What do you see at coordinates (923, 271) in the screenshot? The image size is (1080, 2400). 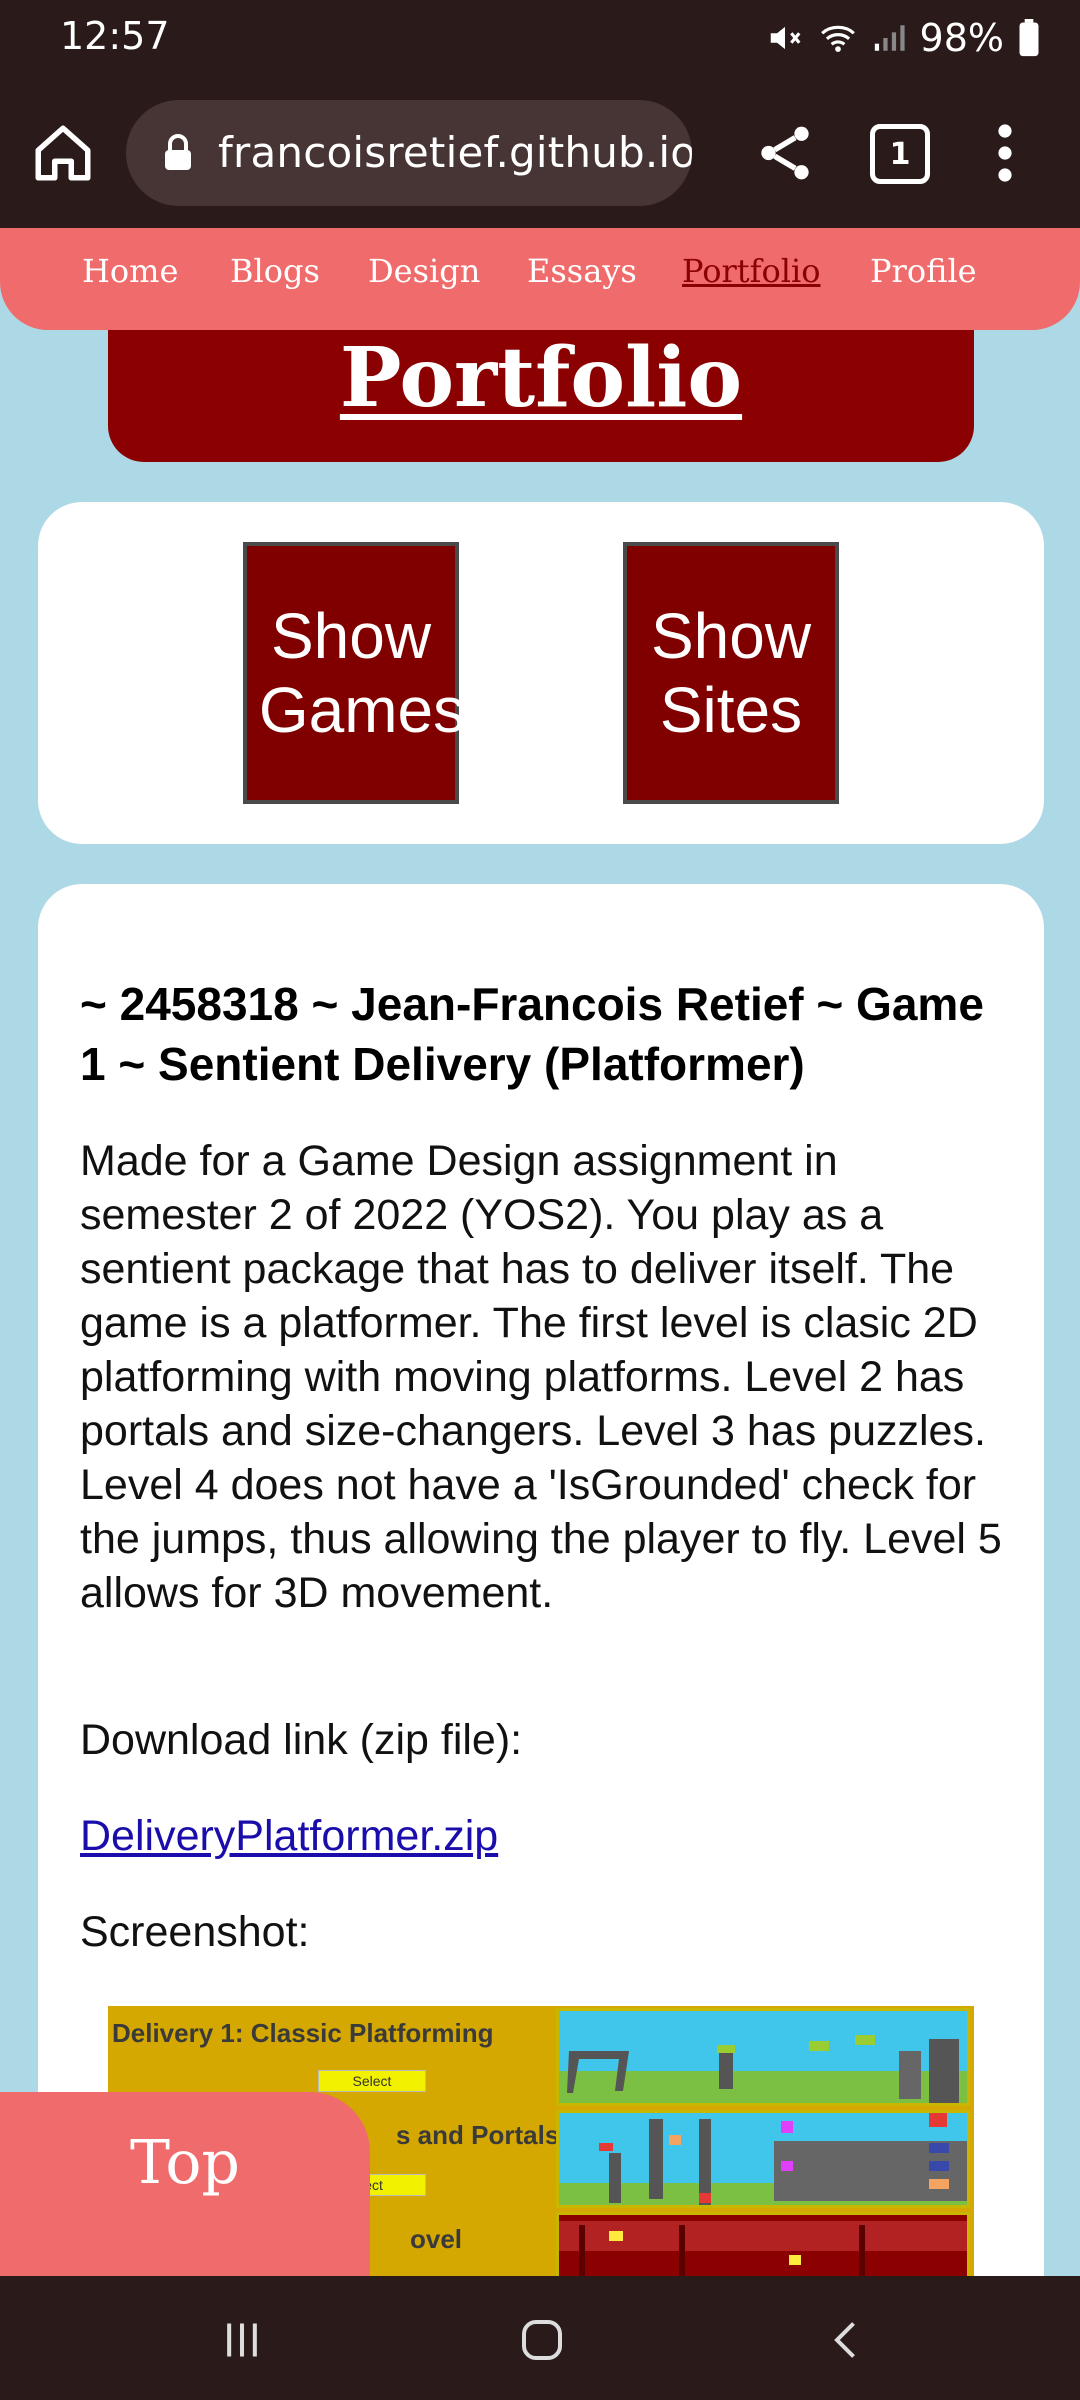 I see `nav-item-profile: Profile` at bounding box center [923, 271].